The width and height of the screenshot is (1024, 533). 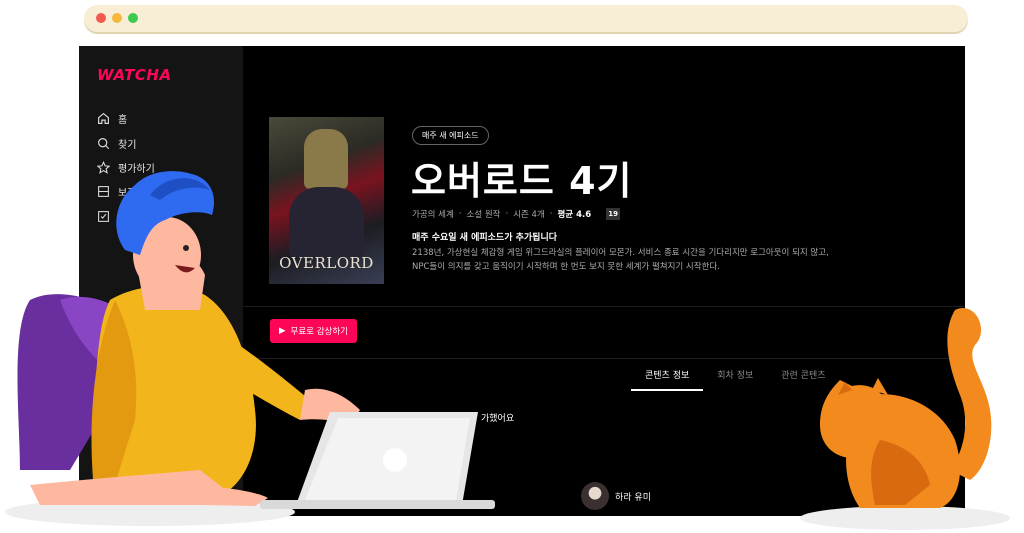 I want to click on sidebar-item-archive: 보관함, so click(x=121, y=191).